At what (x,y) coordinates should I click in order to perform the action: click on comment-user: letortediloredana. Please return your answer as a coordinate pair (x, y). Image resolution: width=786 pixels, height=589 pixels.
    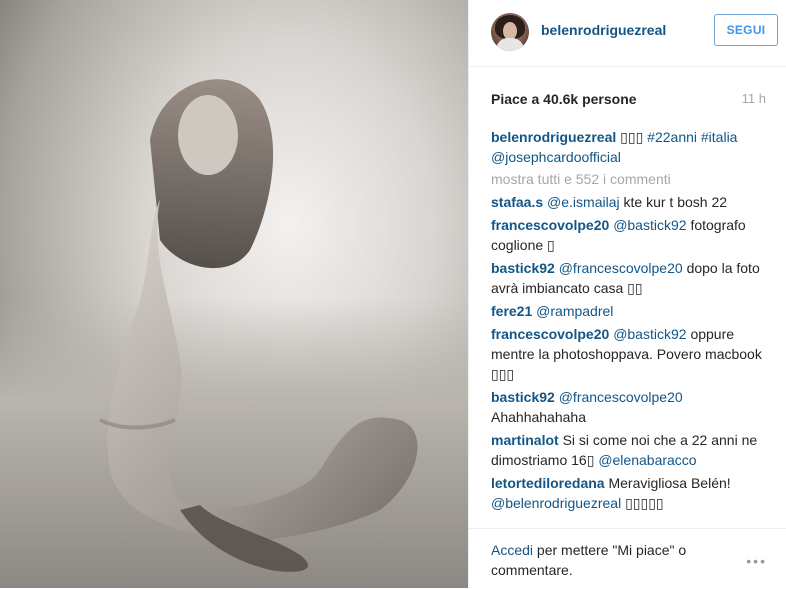
    Looking at the image, I should click on (548, 483).